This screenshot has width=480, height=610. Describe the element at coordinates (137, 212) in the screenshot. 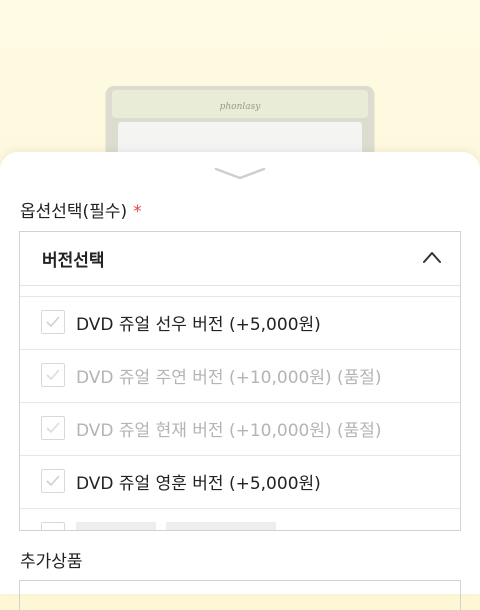

I see `required-mark: *` at that location.